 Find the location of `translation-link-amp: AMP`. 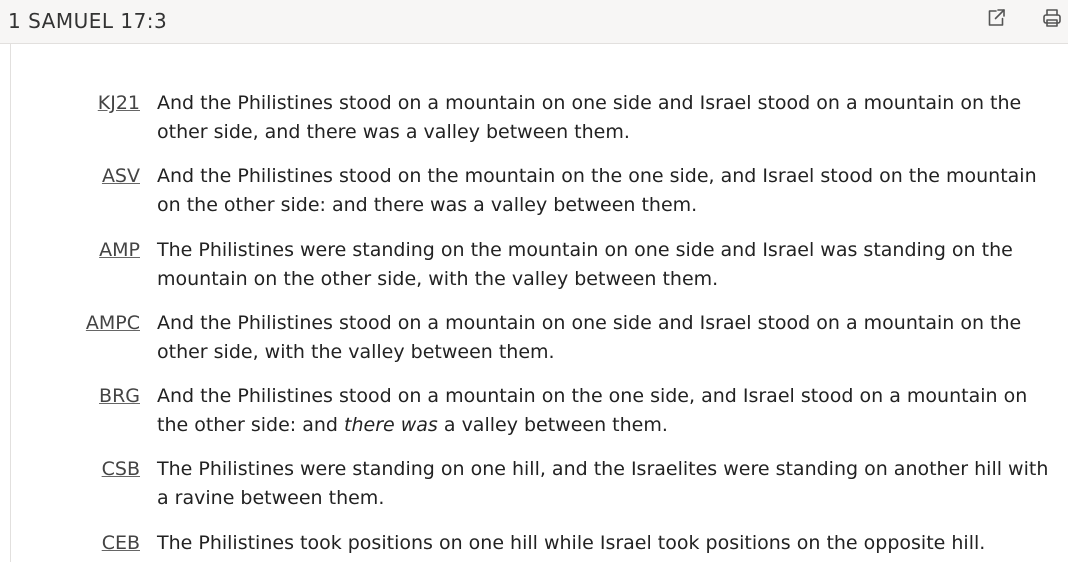

translation-link-amp: AMP is located at coordinates (119, 250).